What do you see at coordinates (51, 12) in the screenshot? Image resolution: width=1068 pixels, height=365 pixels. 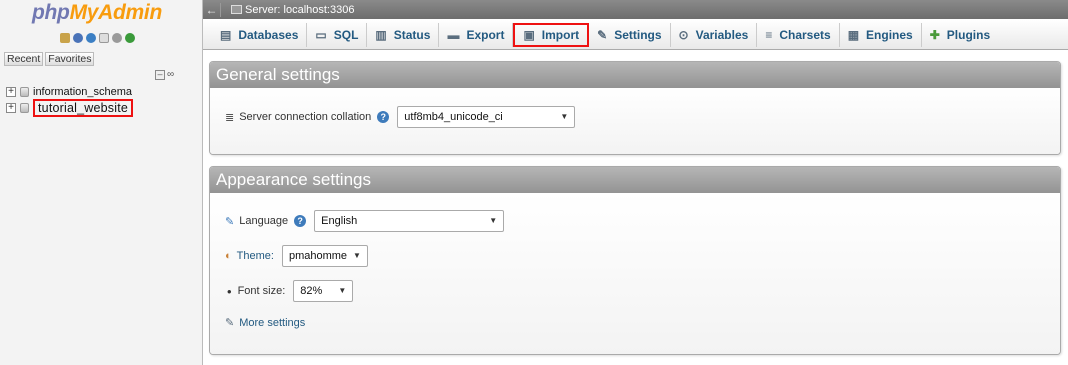 I see `logo-php-text: php` at bounding box center [51, 12].